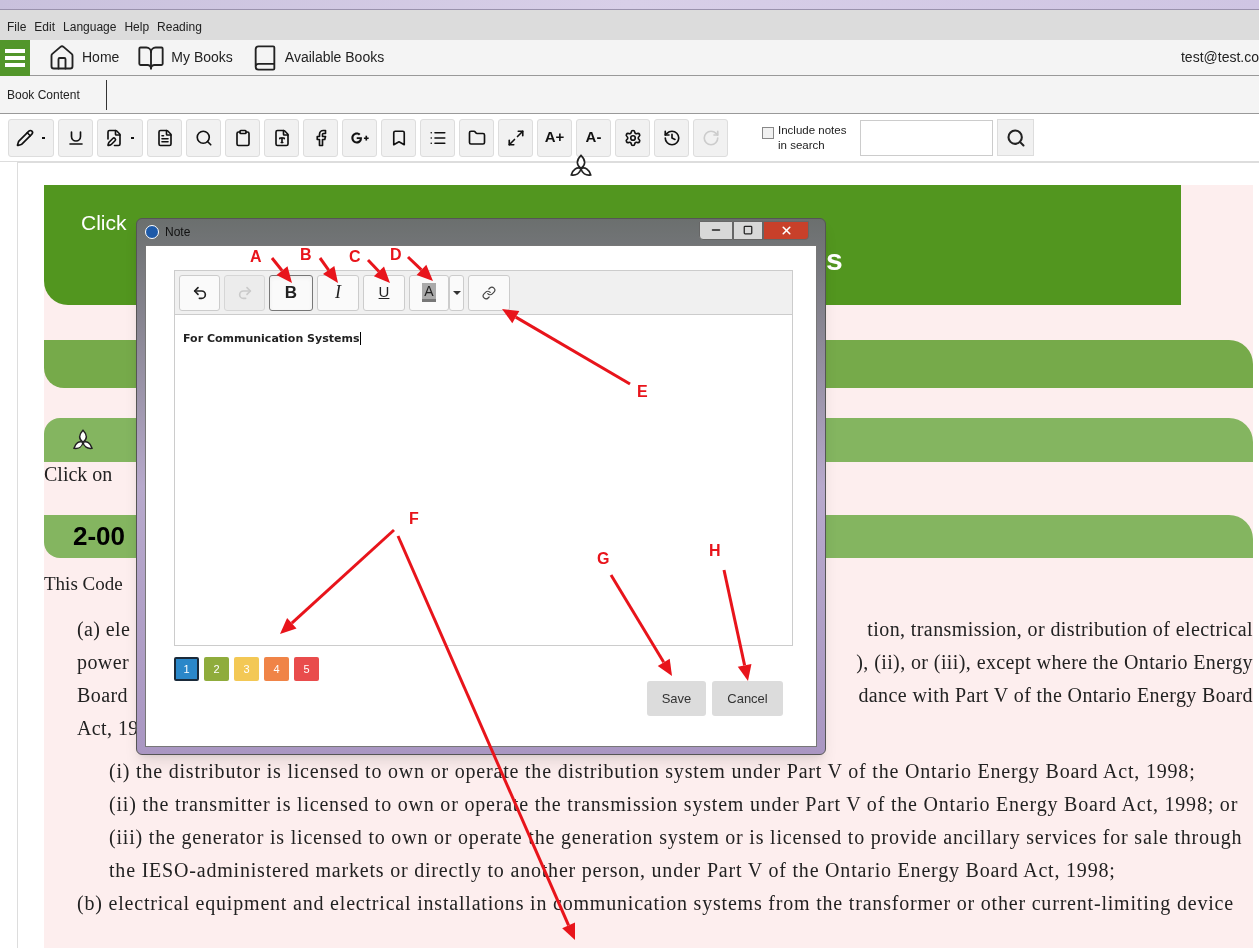 The image size is (1259, 948). What do you see at coordinates (244, 292) in the screenshot?
I see `redo-icon` at bounding box center [244, 292].